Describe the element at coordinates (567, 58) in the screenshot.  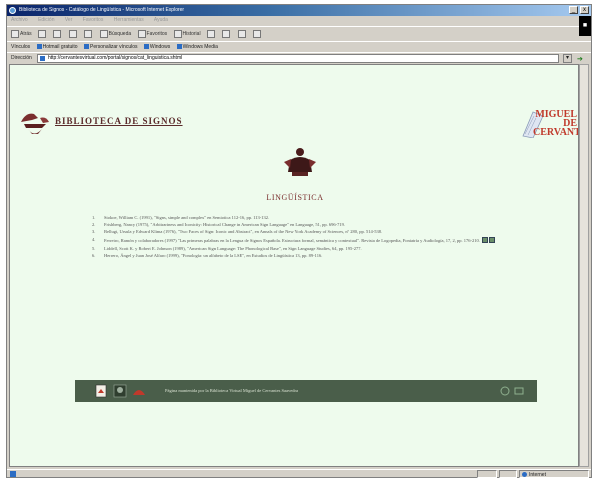
I see `address-dropdown-button: ▾` at that location.